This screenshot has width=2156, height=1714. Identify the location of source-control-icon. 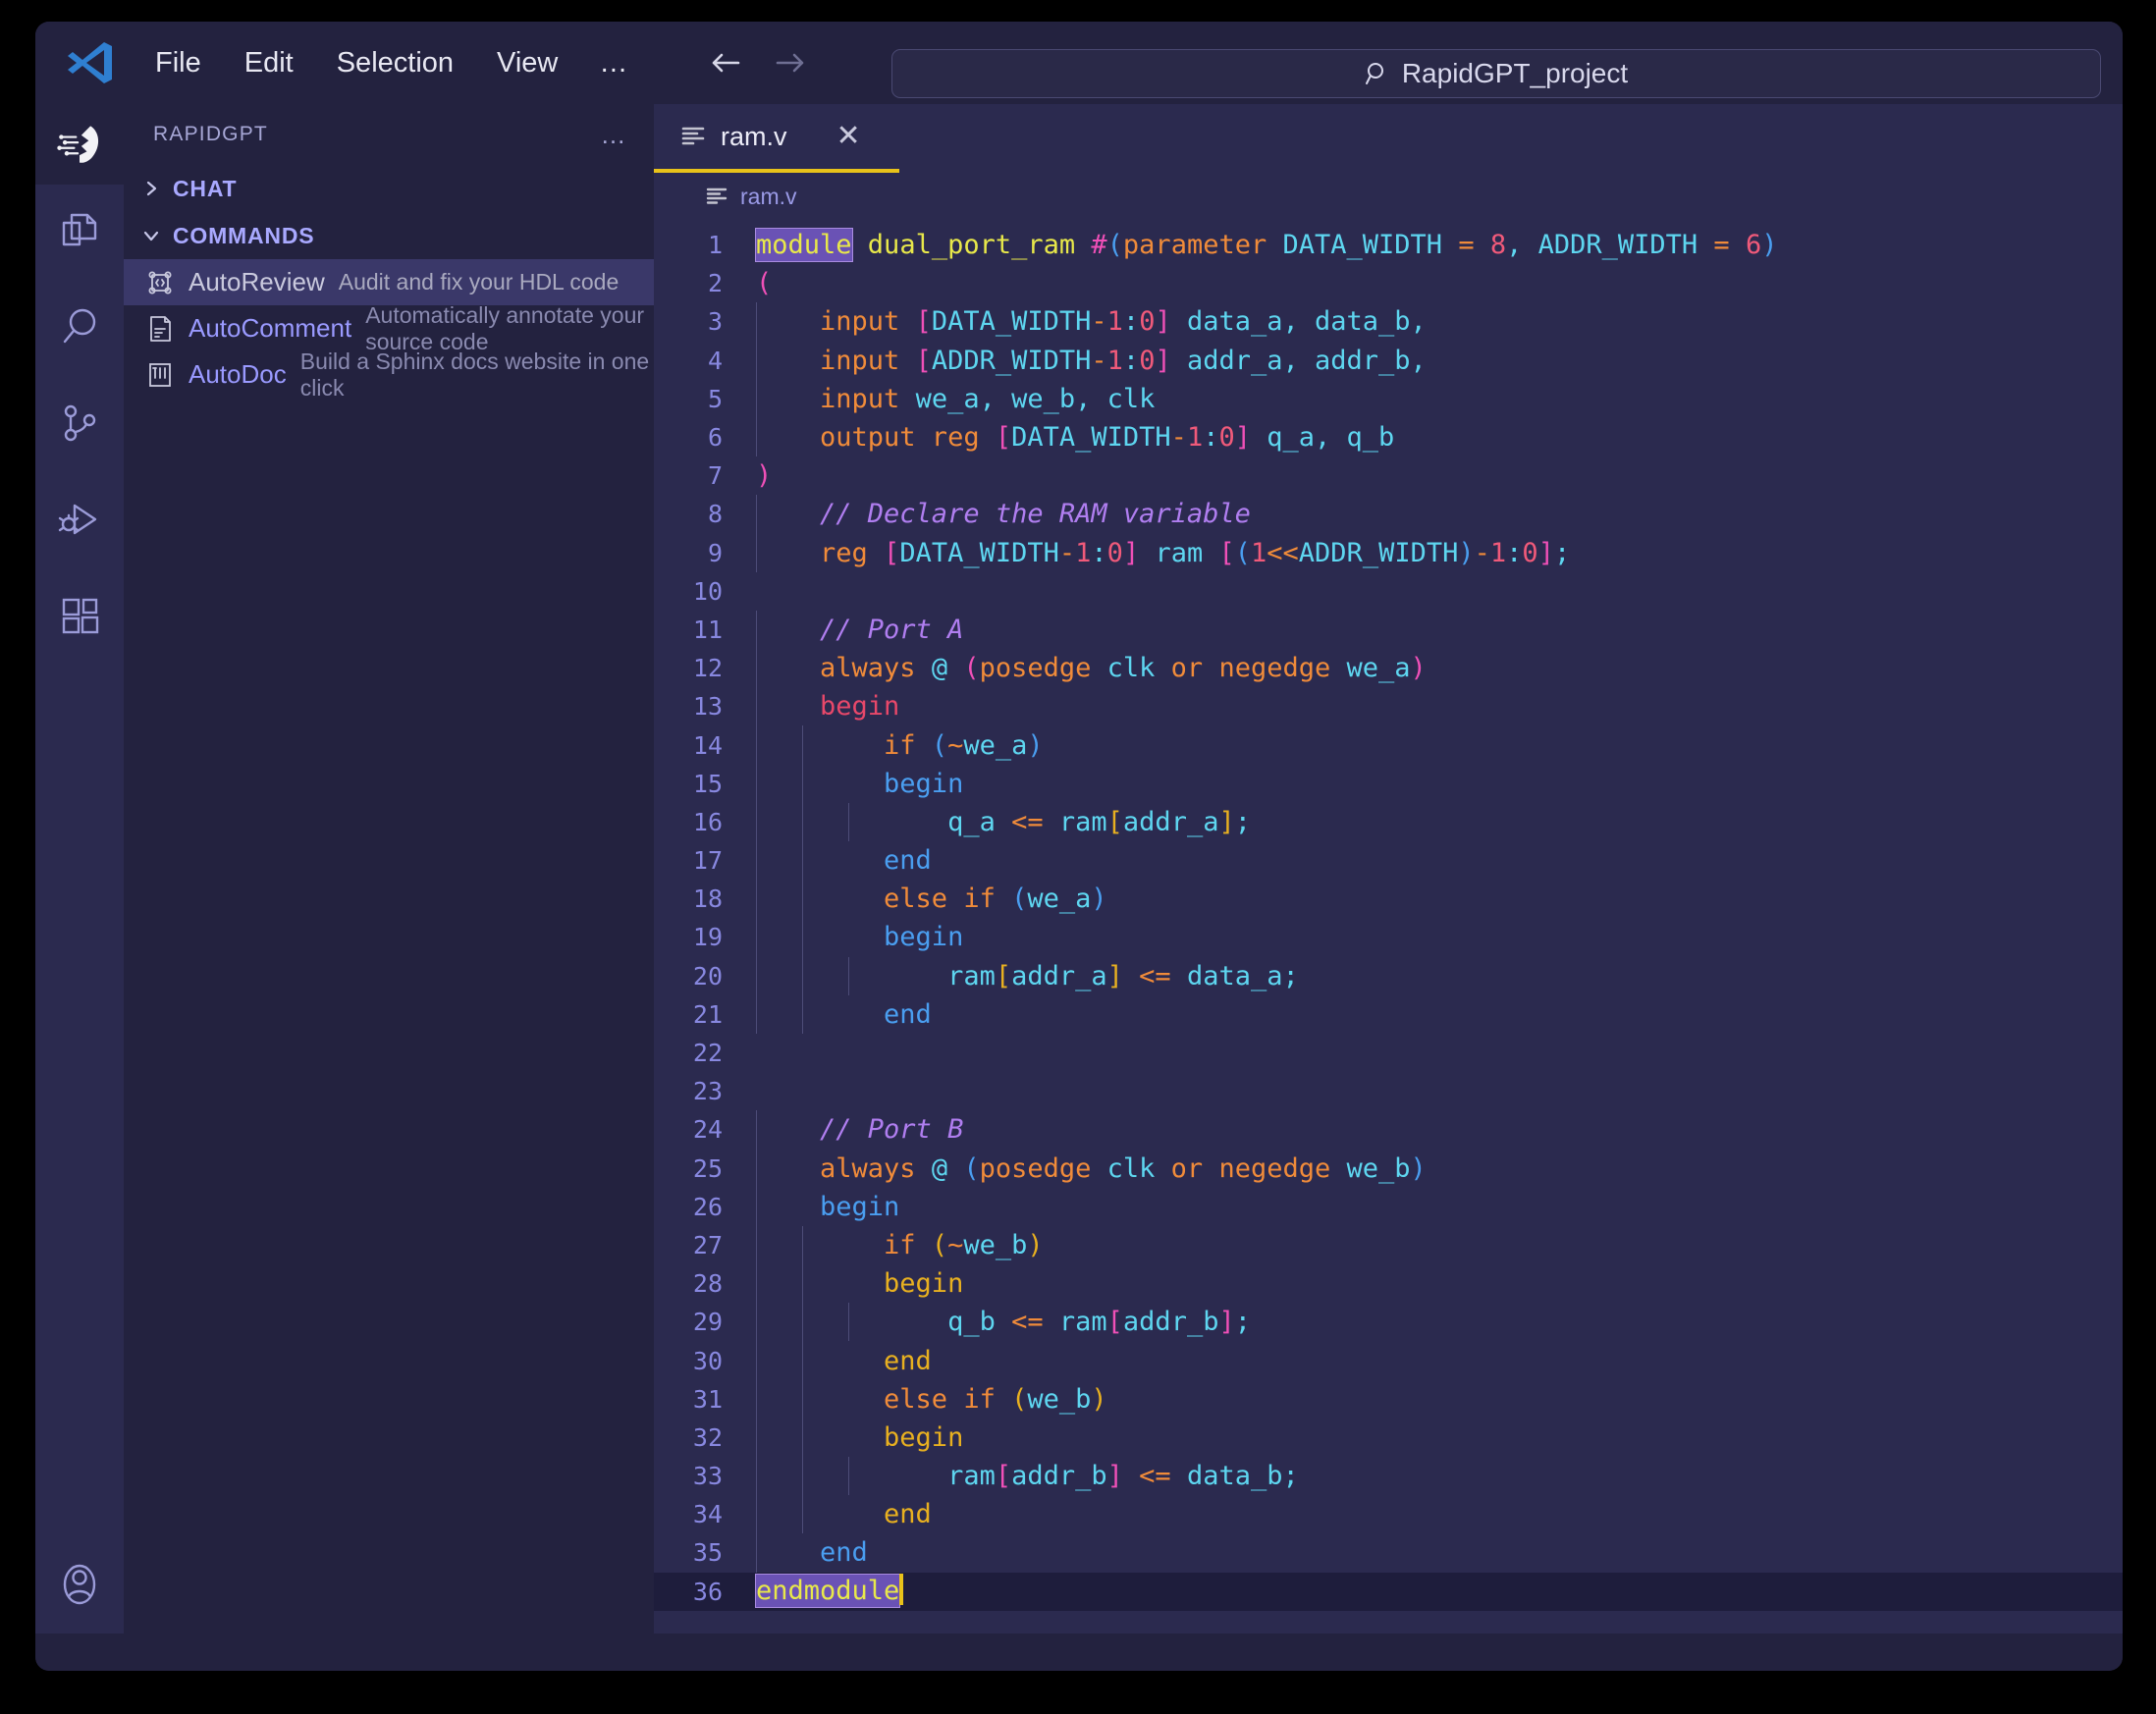
(80, 426).